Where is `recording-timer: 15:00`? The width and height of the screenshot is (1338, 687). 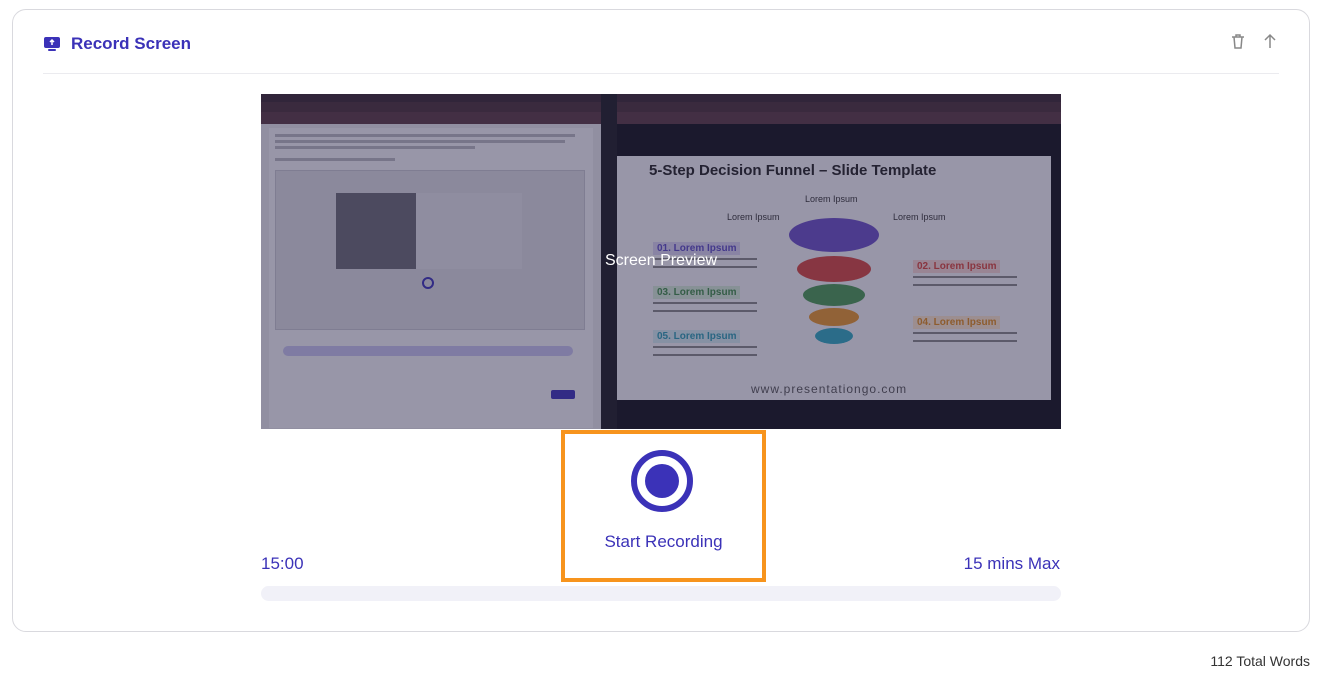
recording-timer: 15:00 is located at coordinates (282, 563).